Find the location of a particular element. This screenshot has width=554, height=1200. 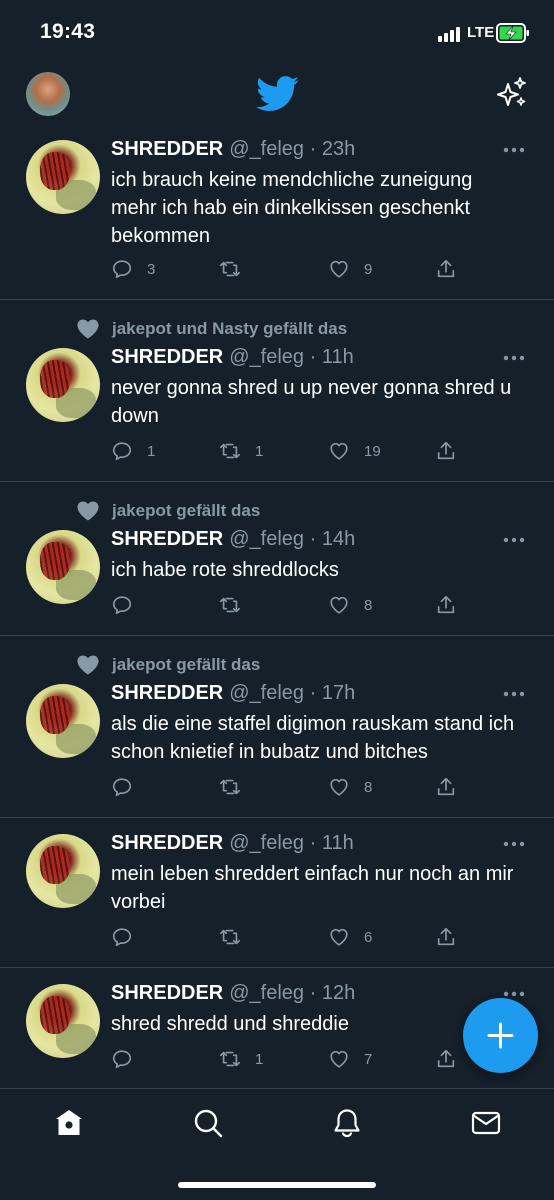

tweet-header: SHREDDER @_feleg · 14h is located at coordinates (233, 539).